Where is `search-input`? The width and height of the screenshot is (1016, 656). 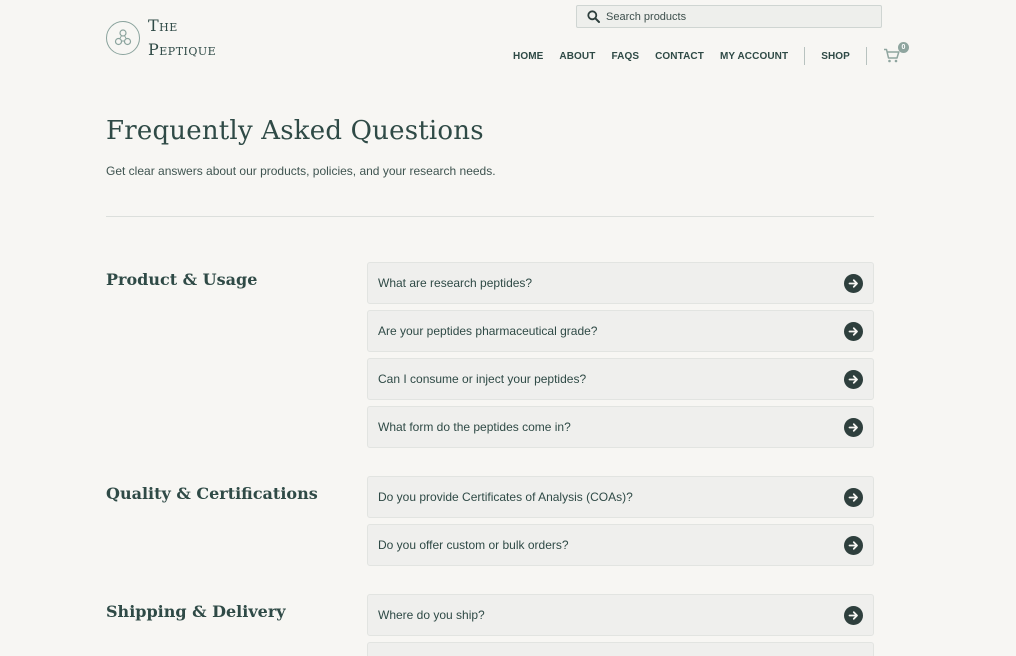
search-input is located at coordinates (736, 16).